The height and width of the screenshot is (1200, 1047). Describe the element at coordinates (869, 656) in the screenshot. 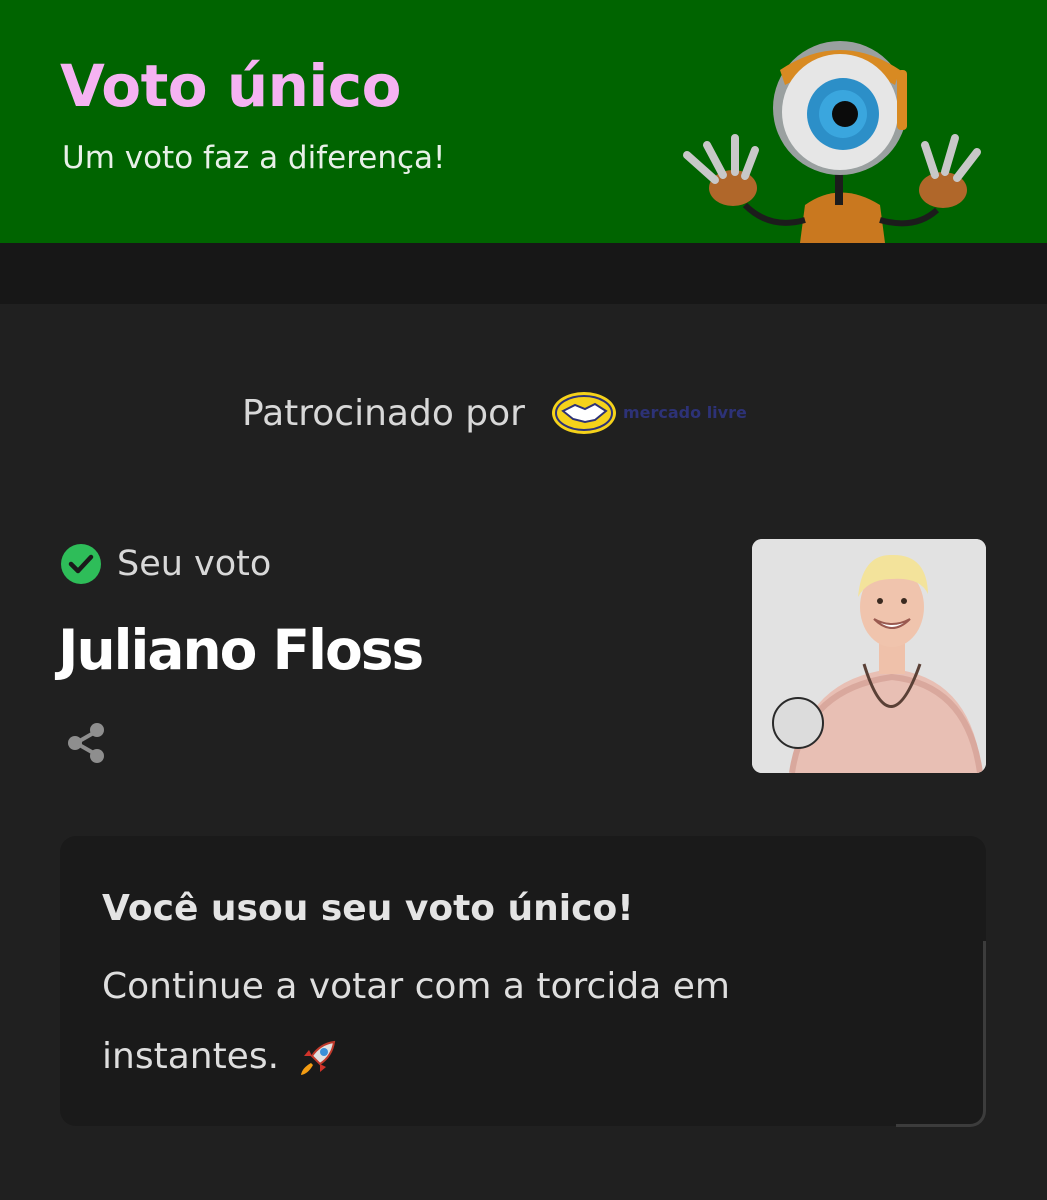

I see `candidate-photo` at that location.